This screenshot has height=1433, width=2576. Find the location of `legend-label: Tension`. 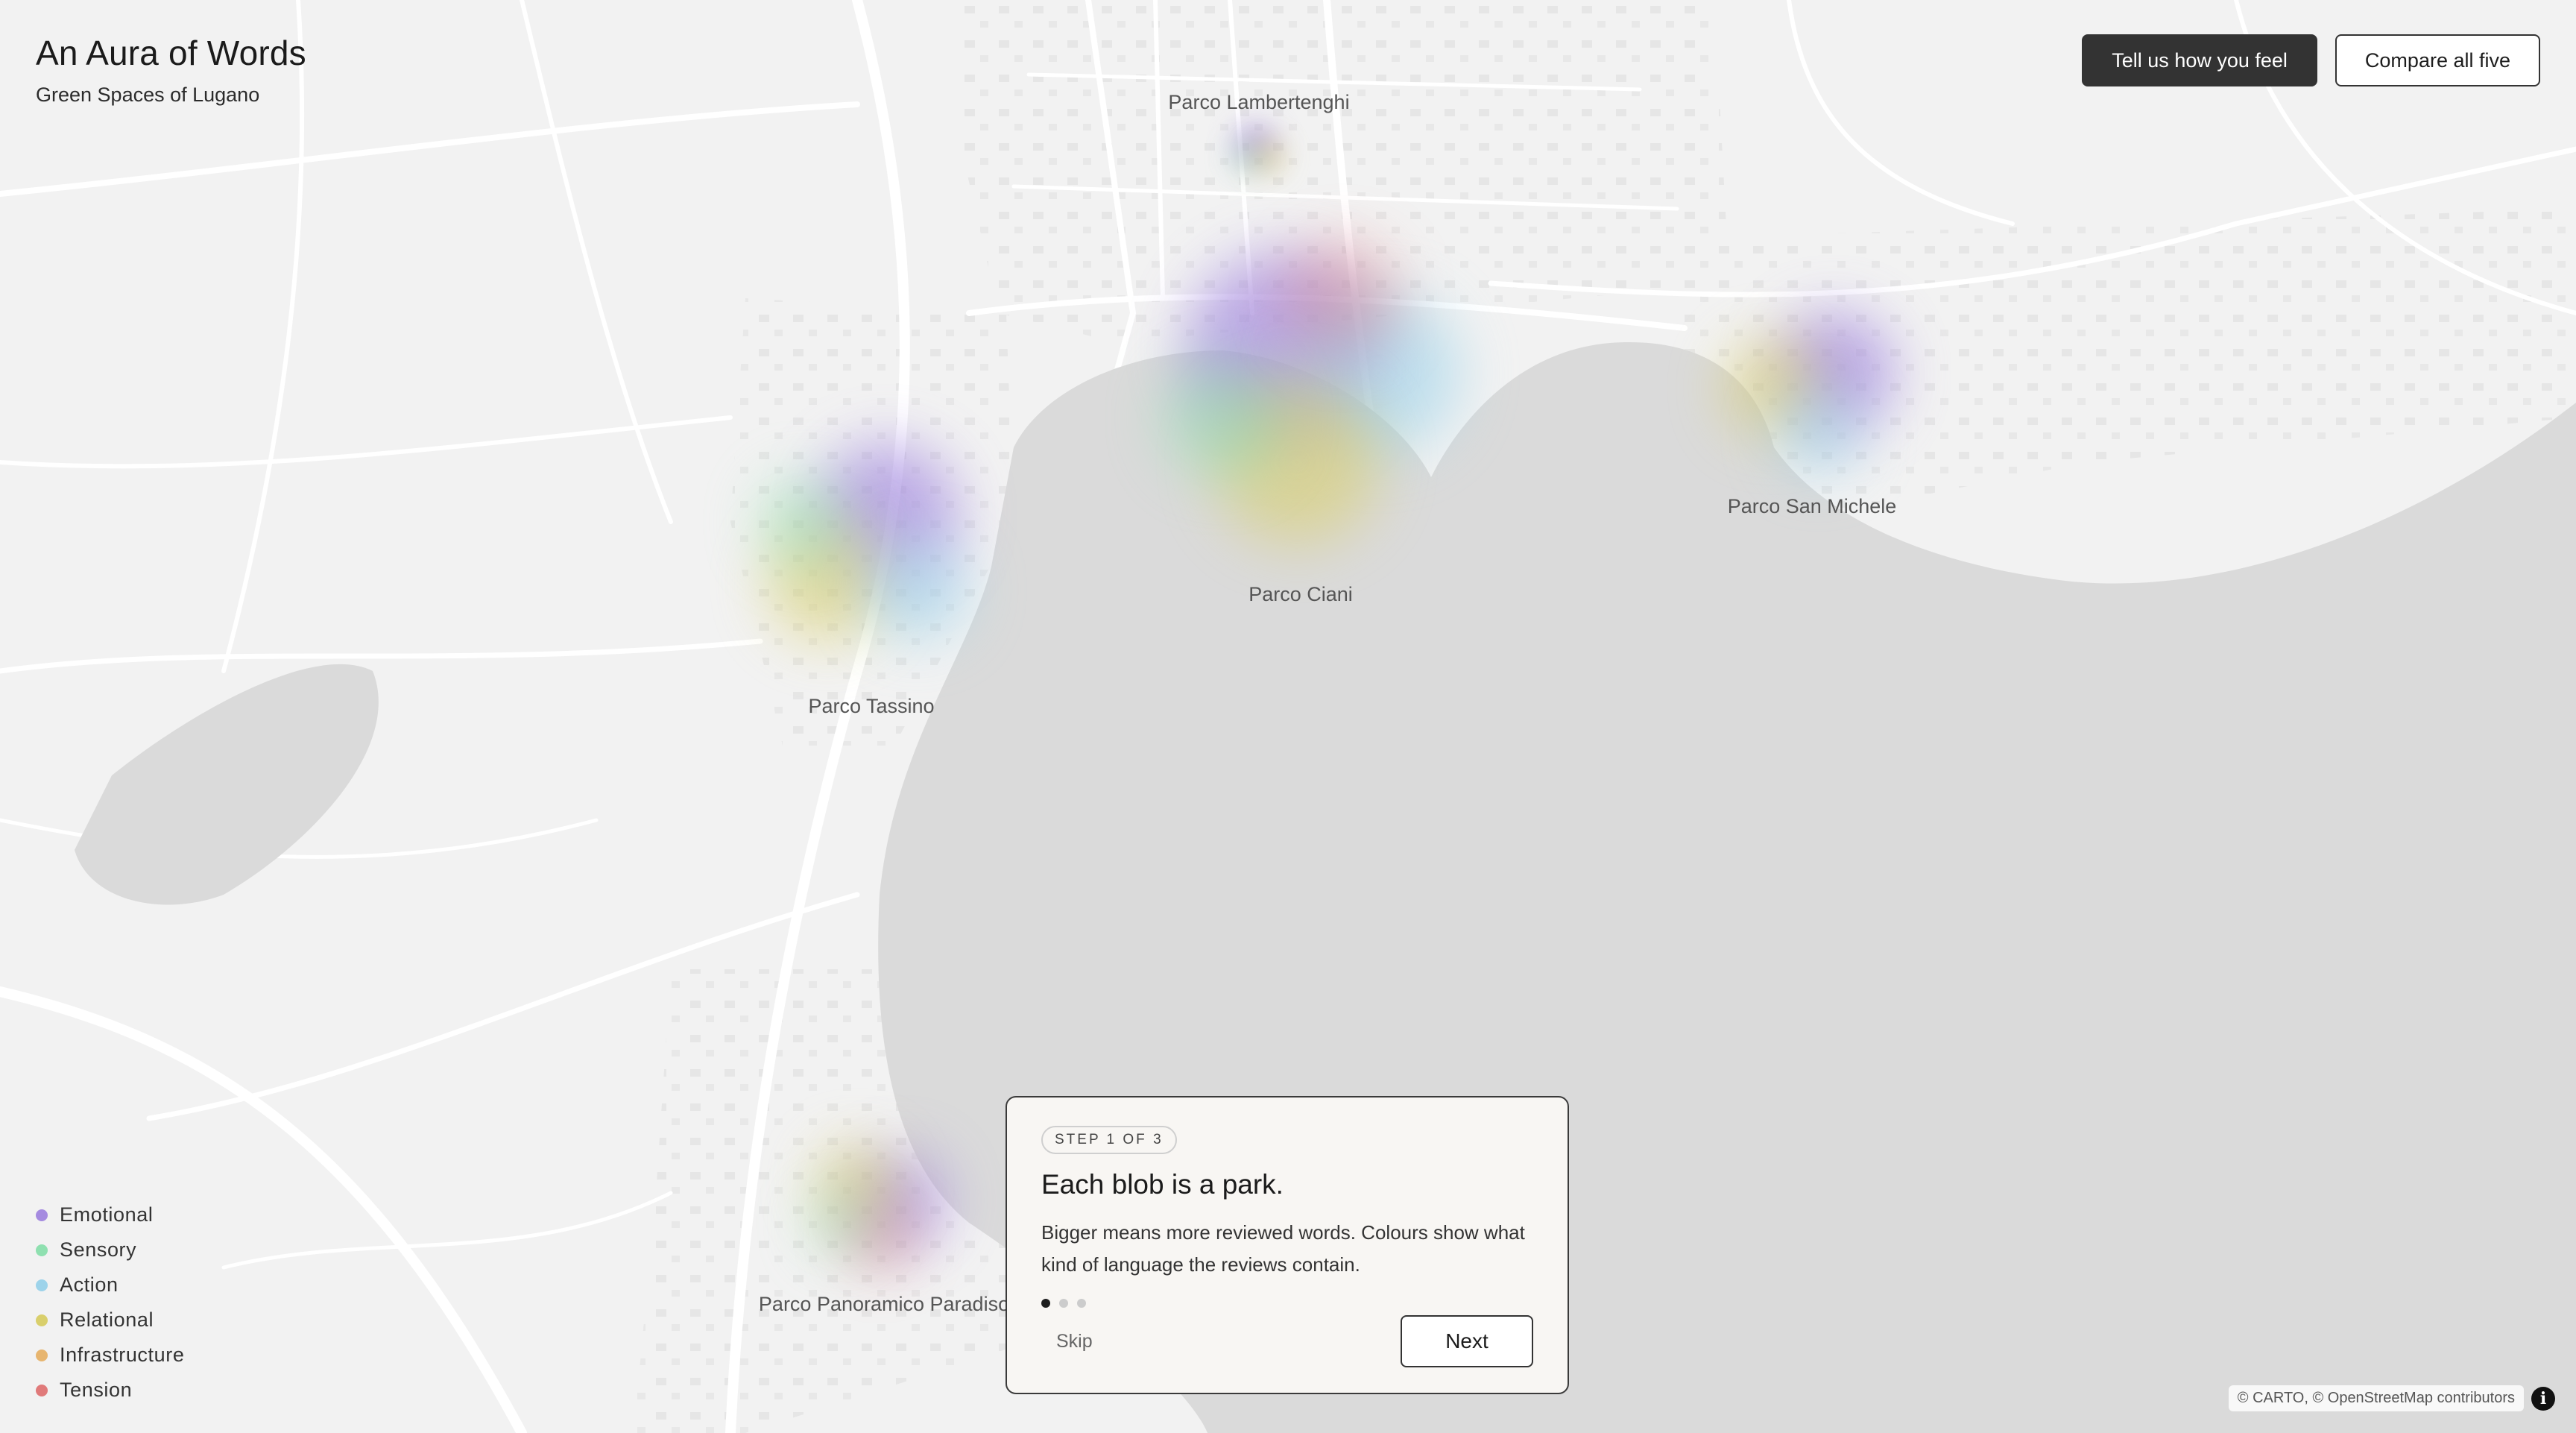

legend-label: Tension is located at coordinates (96, 1390).